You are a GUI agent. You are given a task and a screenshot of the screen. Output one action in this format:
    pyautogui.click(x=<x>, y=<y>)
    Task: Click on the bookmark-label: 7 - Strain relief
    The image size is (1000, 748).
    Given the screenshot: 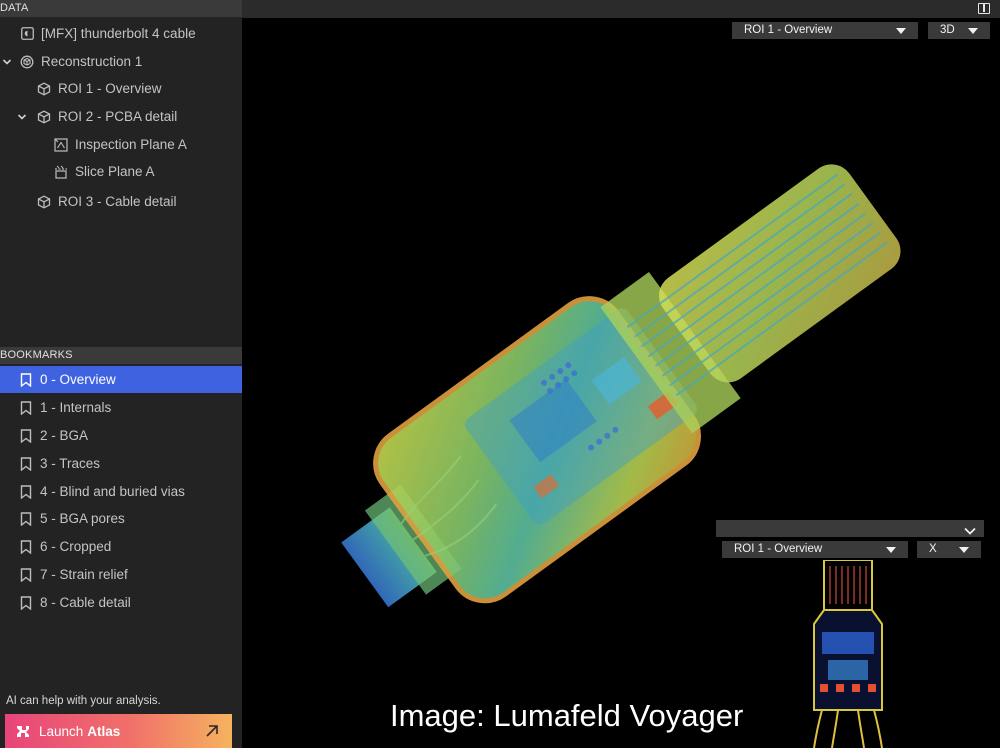 What is the action you would take?
    pyautogui.click(x=84, y=574)
    